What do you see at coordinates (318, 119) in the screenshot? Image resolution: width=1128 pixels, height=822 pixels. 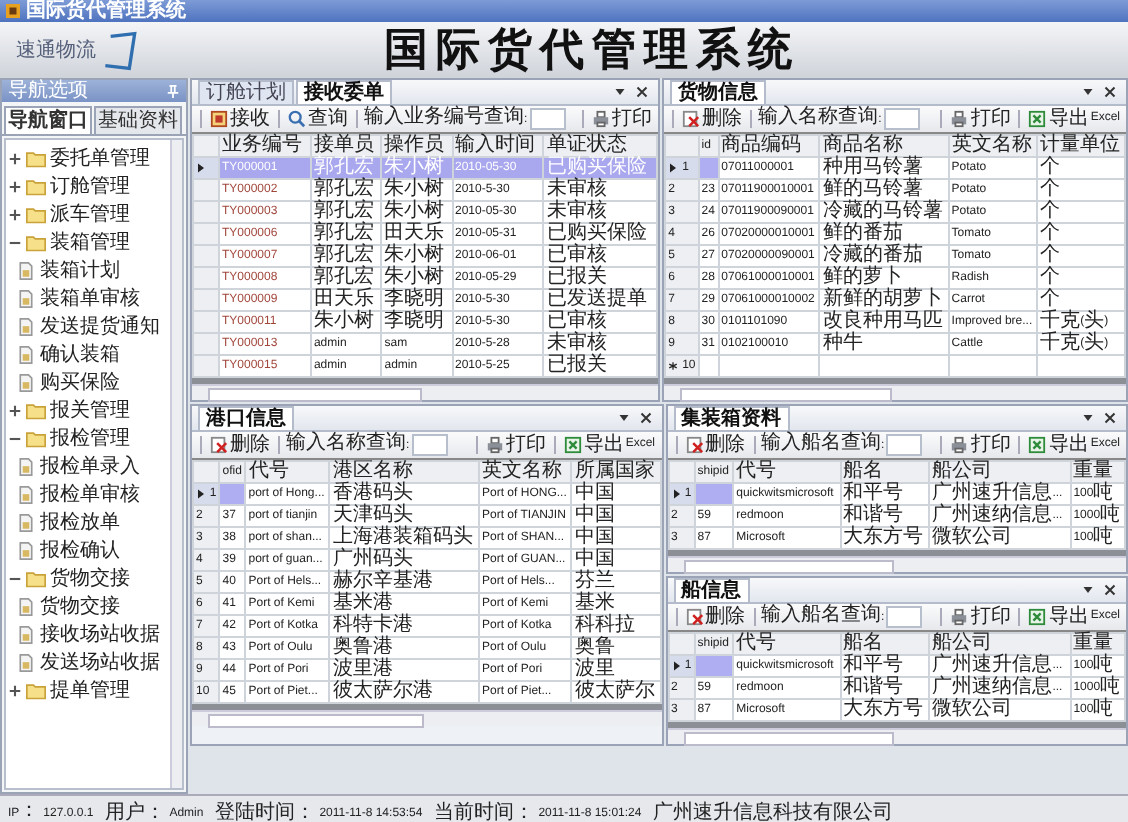 I see `query-button: 查询` at bounding box center [318, 119].